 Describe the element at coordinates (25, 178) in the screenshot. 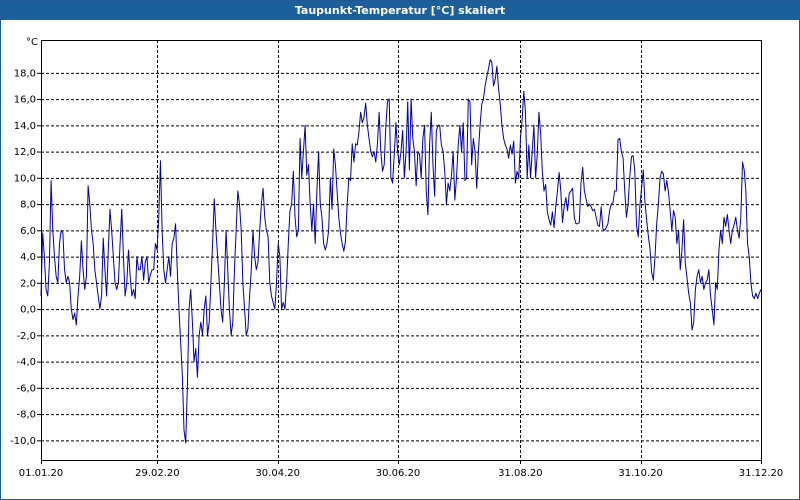

I see `y-tick-label: 10,0` at that location.